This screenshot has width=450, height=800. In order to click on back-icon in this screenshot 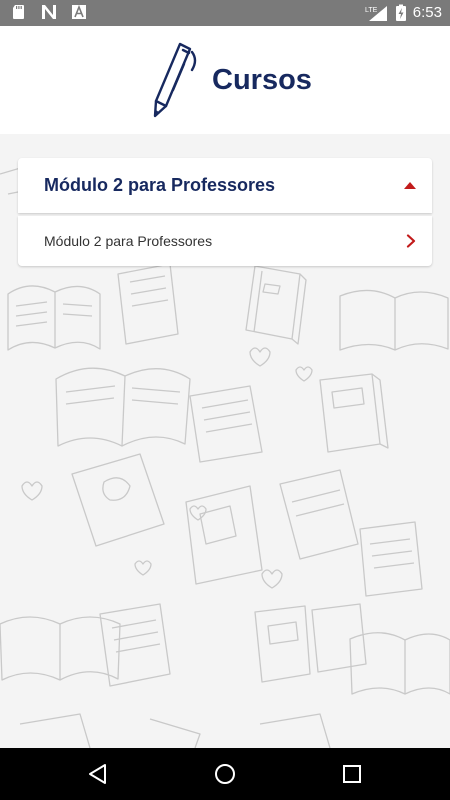, I will do `click(98, 774)`.